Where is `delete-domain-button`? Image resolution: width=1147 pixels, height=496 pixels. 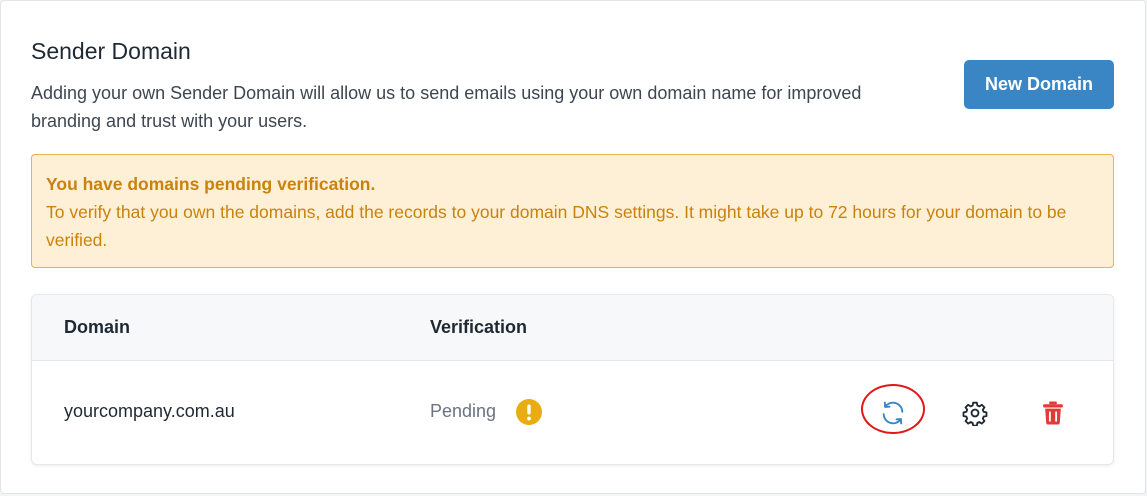
delete-domain-button is located at coordinates (1053, 413).